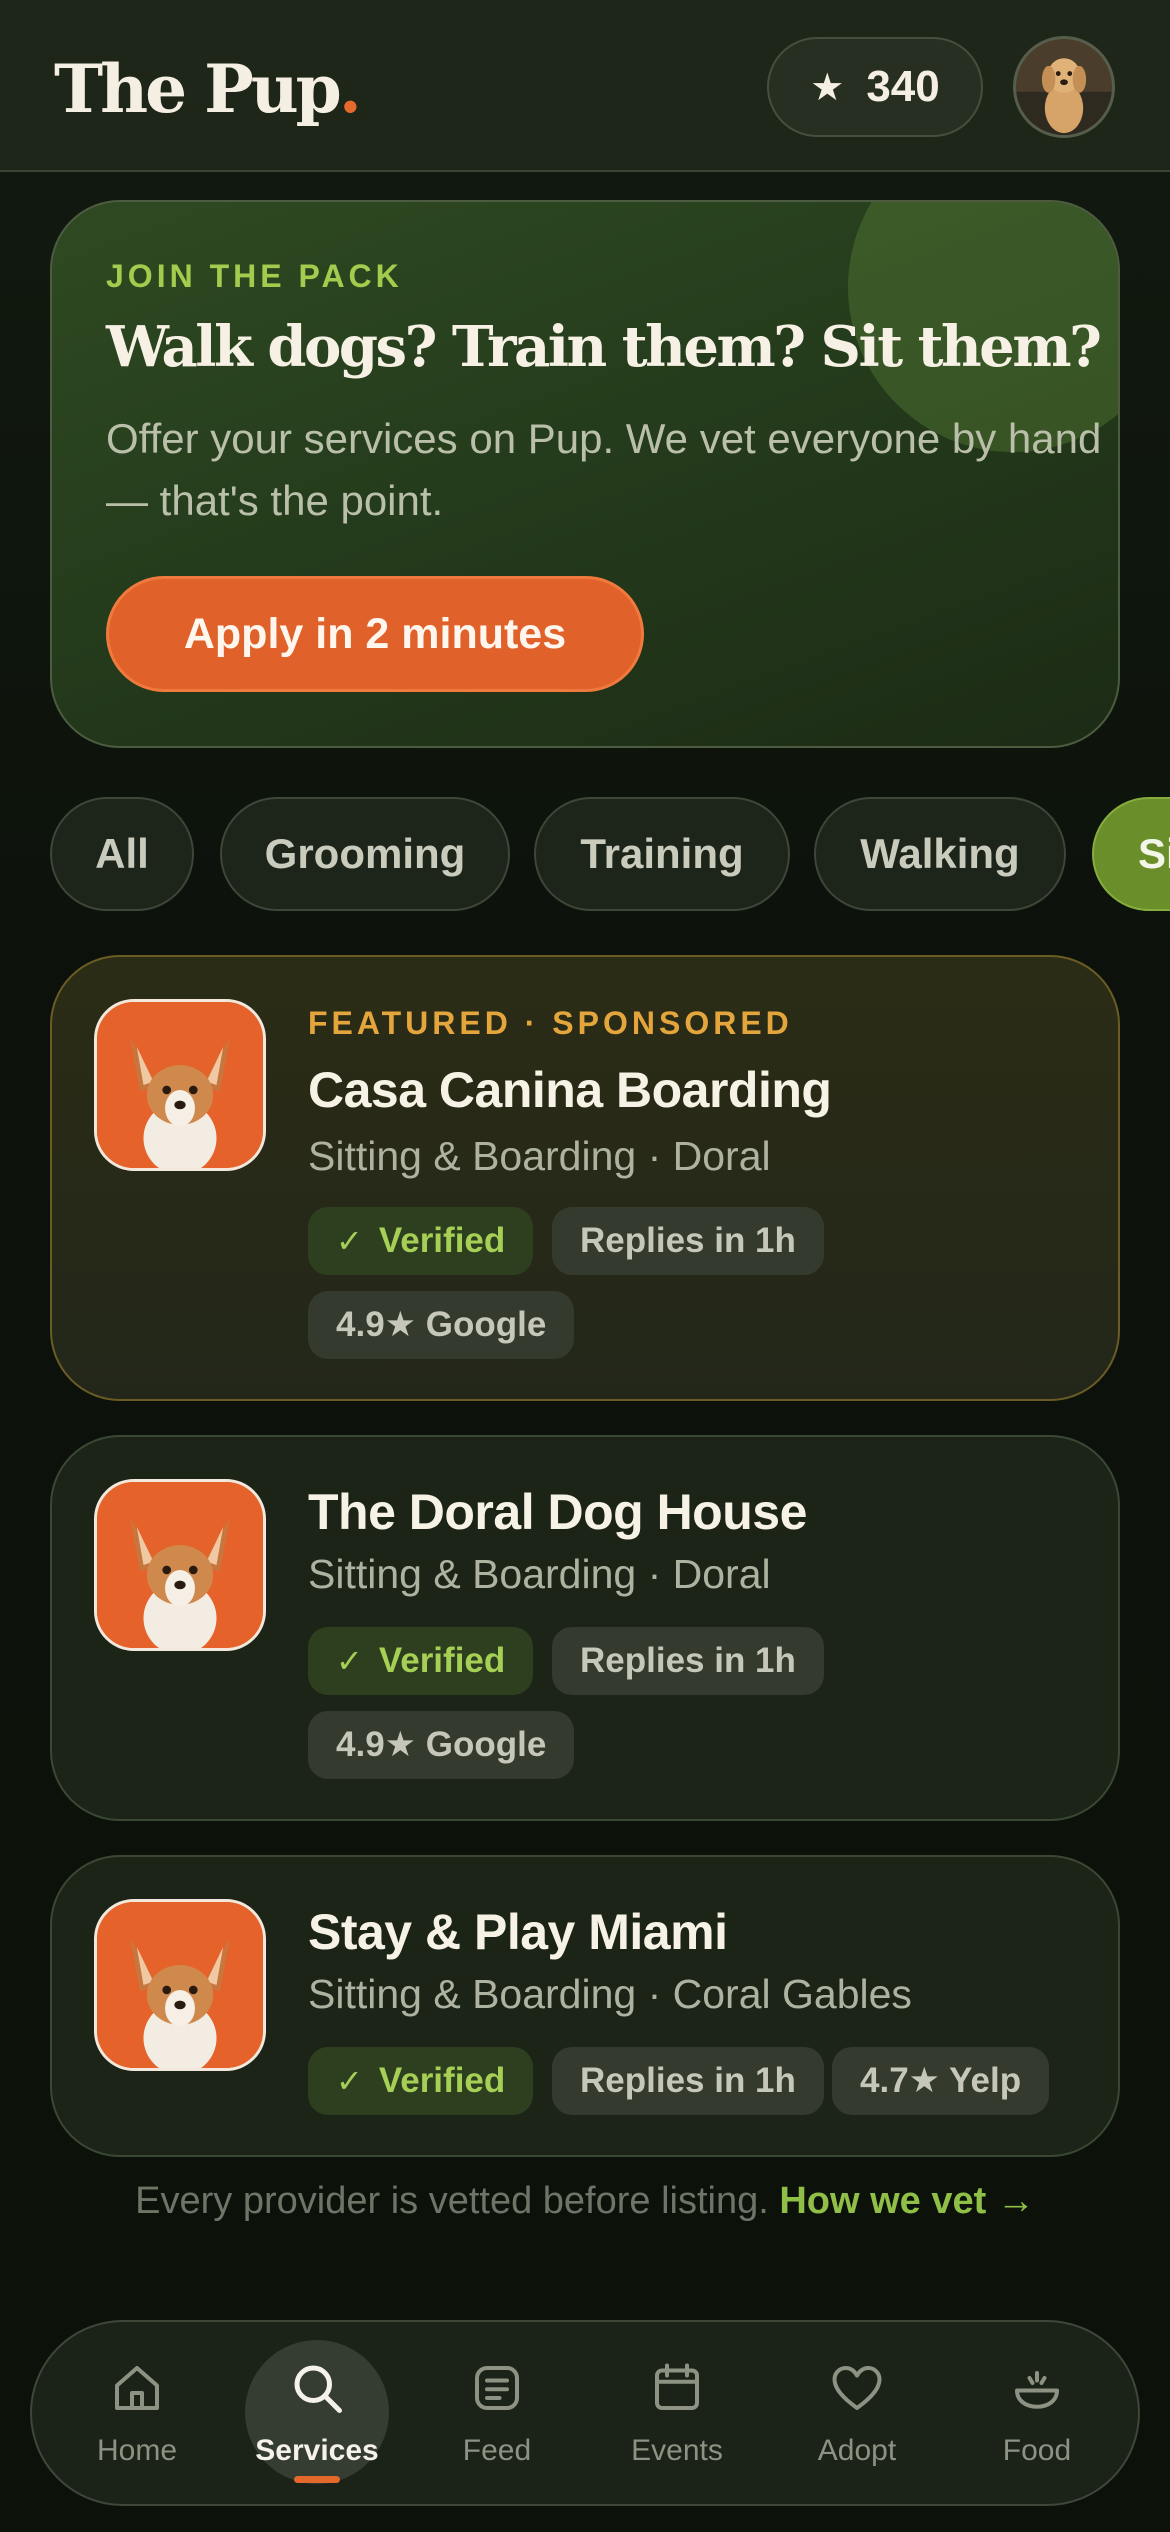  What do you see at coordinates (557, 1512) in the screenshot?
I see `provider-name: The Doral Dog House` at bounding box center [557, 1512].